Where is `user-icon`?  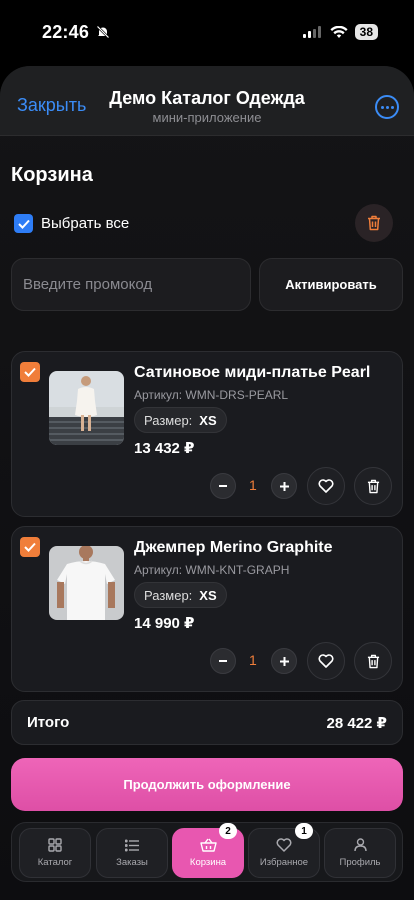
user-icon is located at coordinates (360, 845).